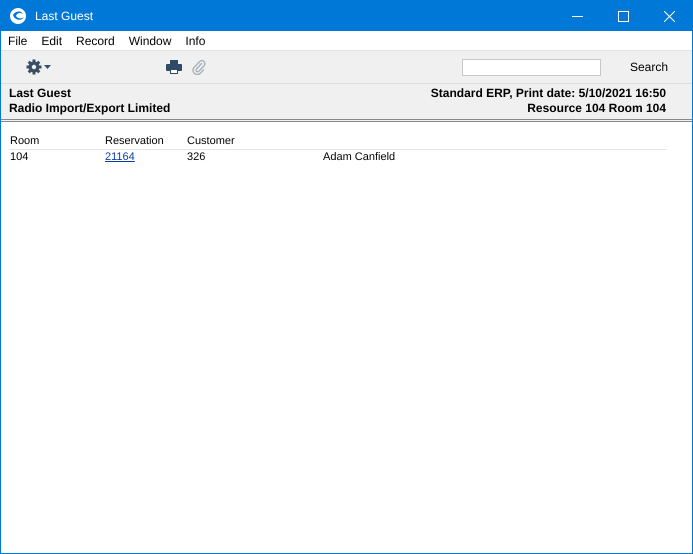  What do you see at coordinates (531, 67) in the screenshot?
I see `search-field` at bounding box center [531, 67].